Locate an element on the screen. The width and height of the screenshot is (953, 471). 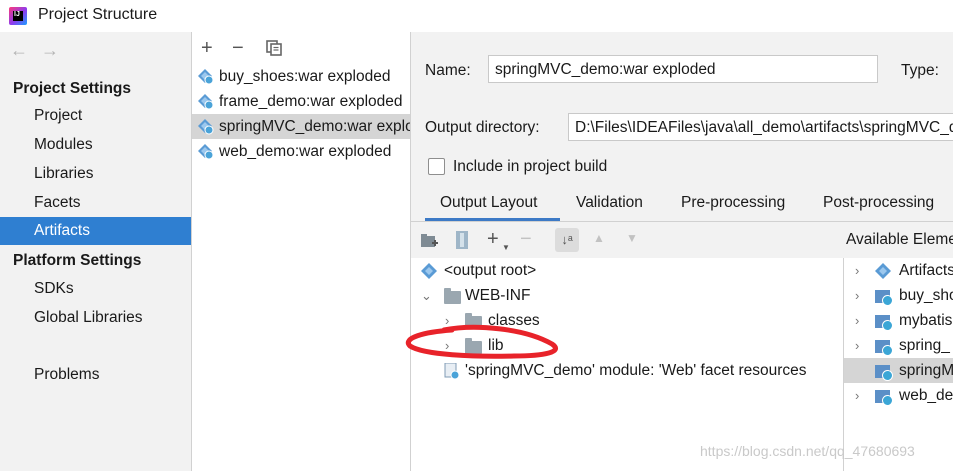
available-item: › buy_shoes is located at coordinates (898, 295).